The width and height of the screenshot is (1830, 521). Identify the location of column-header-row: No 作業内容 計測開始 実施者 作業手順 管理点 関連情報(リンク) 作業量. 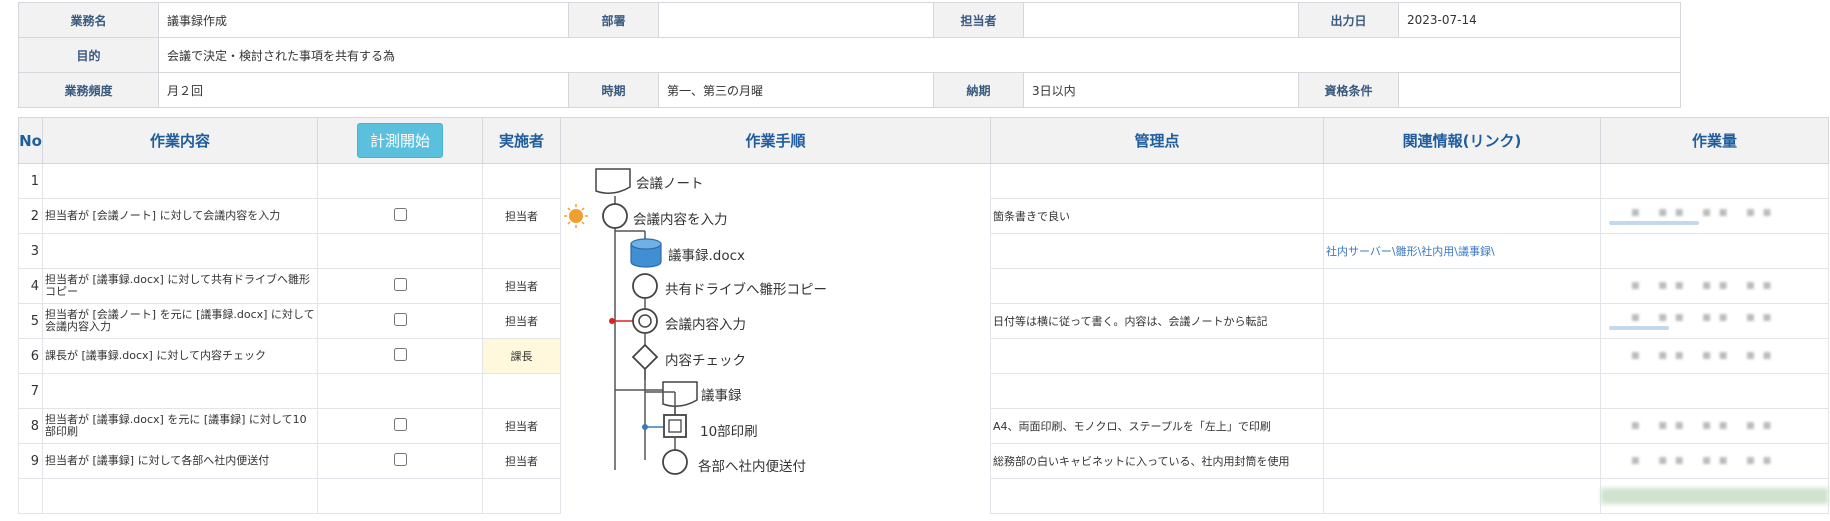
(923, 140).